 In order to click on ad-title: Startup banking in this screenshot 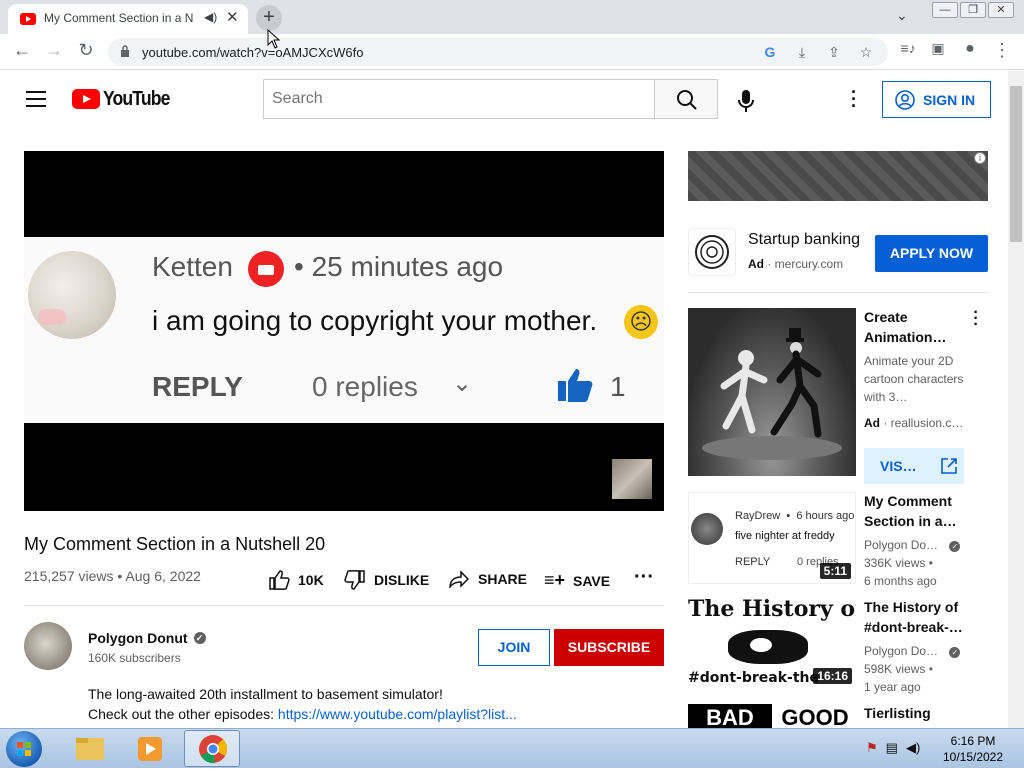, I will do `click(804, 240)`.